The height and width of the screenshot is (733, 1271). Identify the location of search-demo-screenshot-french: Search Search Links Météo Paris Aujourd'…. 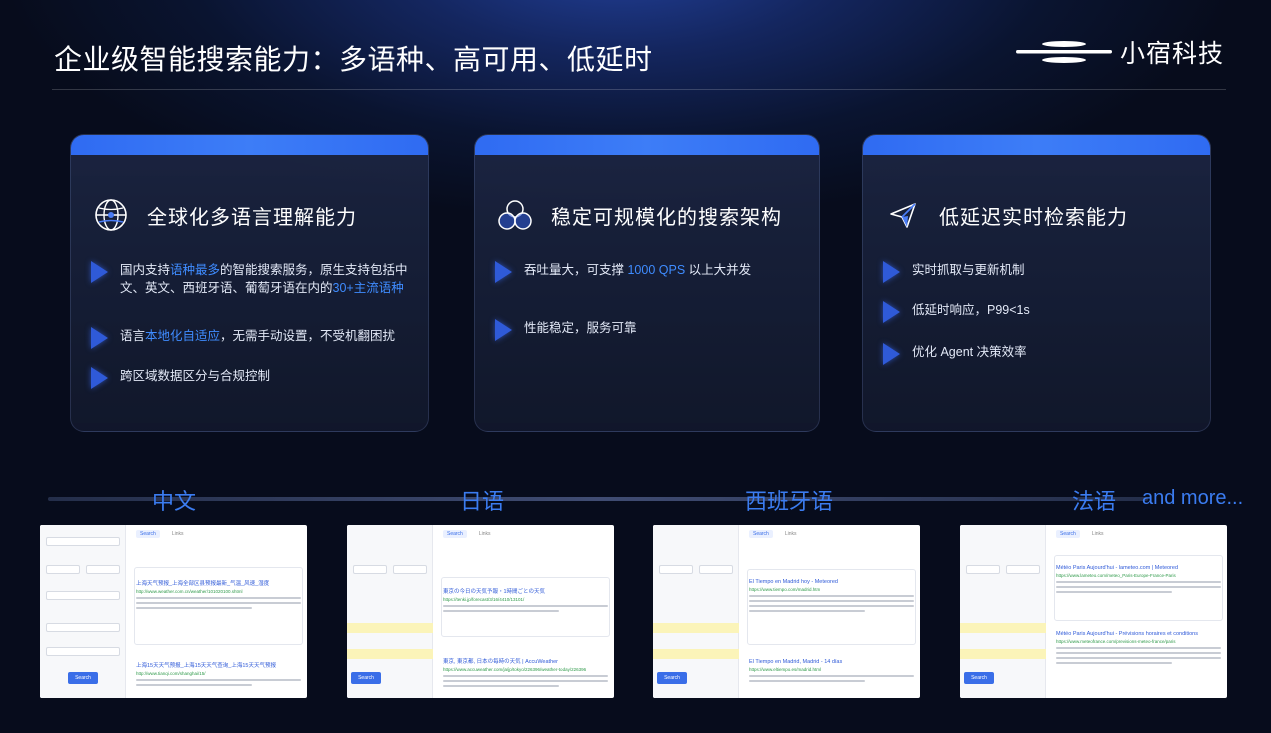
(1093, 611).